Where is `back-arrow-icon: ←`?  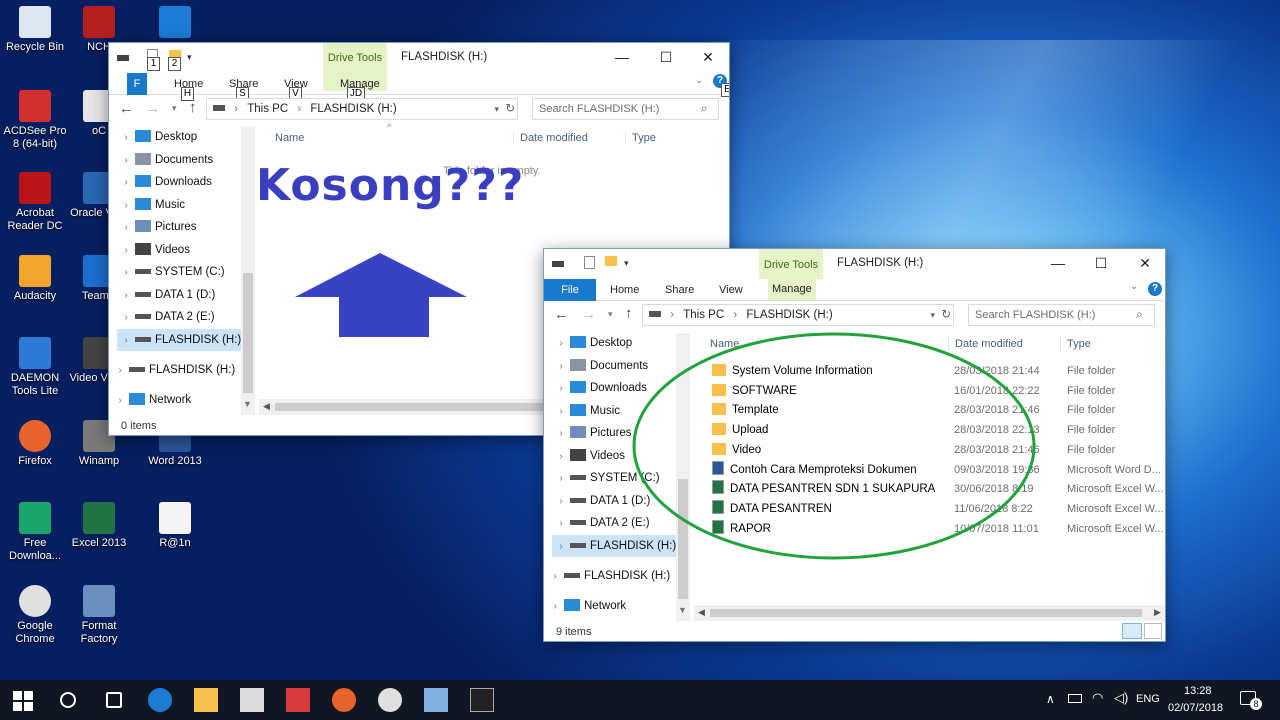
back-arrow-icon: ← is located at coordinates (126, 108).